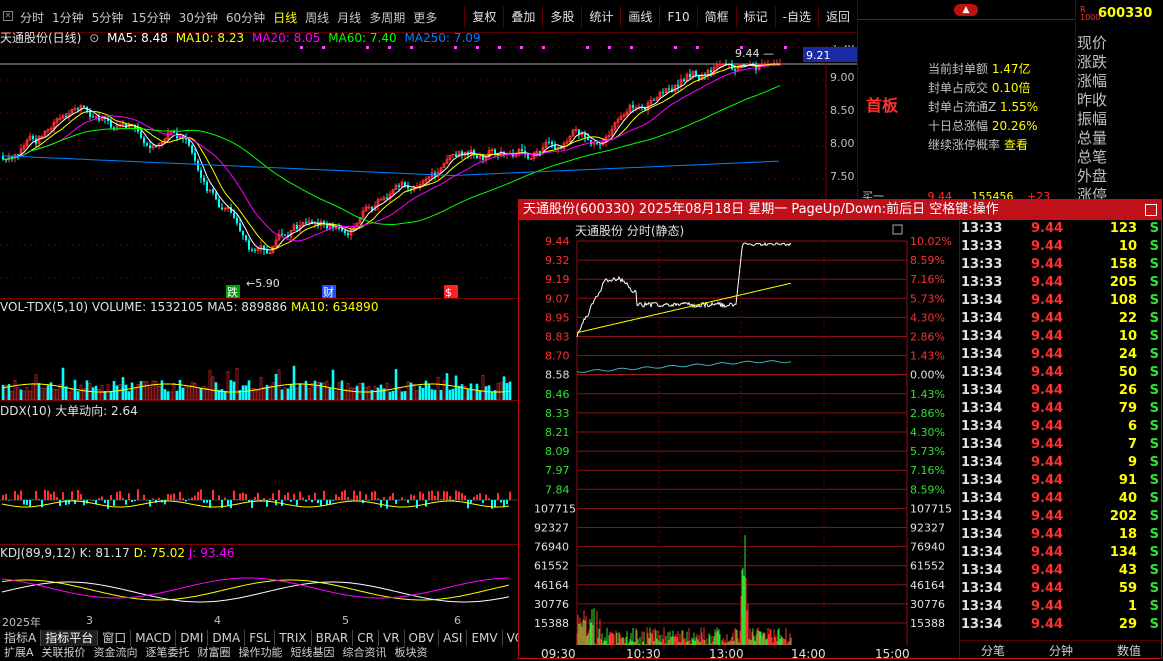  Describe the element at coordinates (32, 18) in the screenshot. I see `tab-0: 分时` at that location.